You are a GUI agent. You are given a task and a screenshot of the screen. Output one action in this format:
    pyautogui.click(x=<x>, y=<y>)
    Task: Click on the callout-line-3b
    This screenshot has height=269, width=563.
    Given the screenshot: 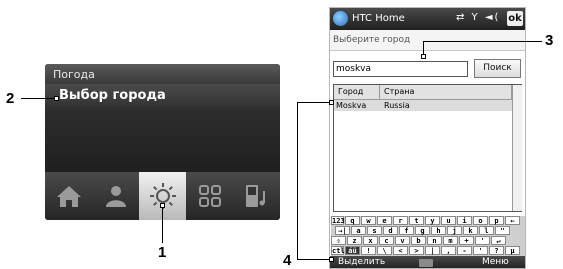 What is the action you would take?
    pyautogui.click(x=482, y=41)
    